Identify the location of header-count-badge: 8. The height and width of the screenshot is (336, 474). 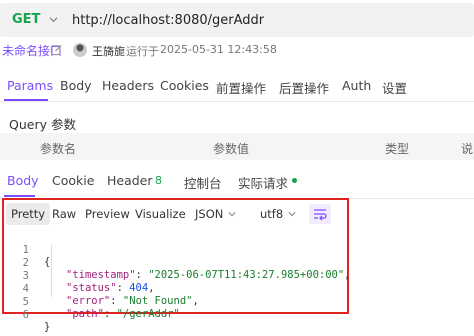
(158, 180).